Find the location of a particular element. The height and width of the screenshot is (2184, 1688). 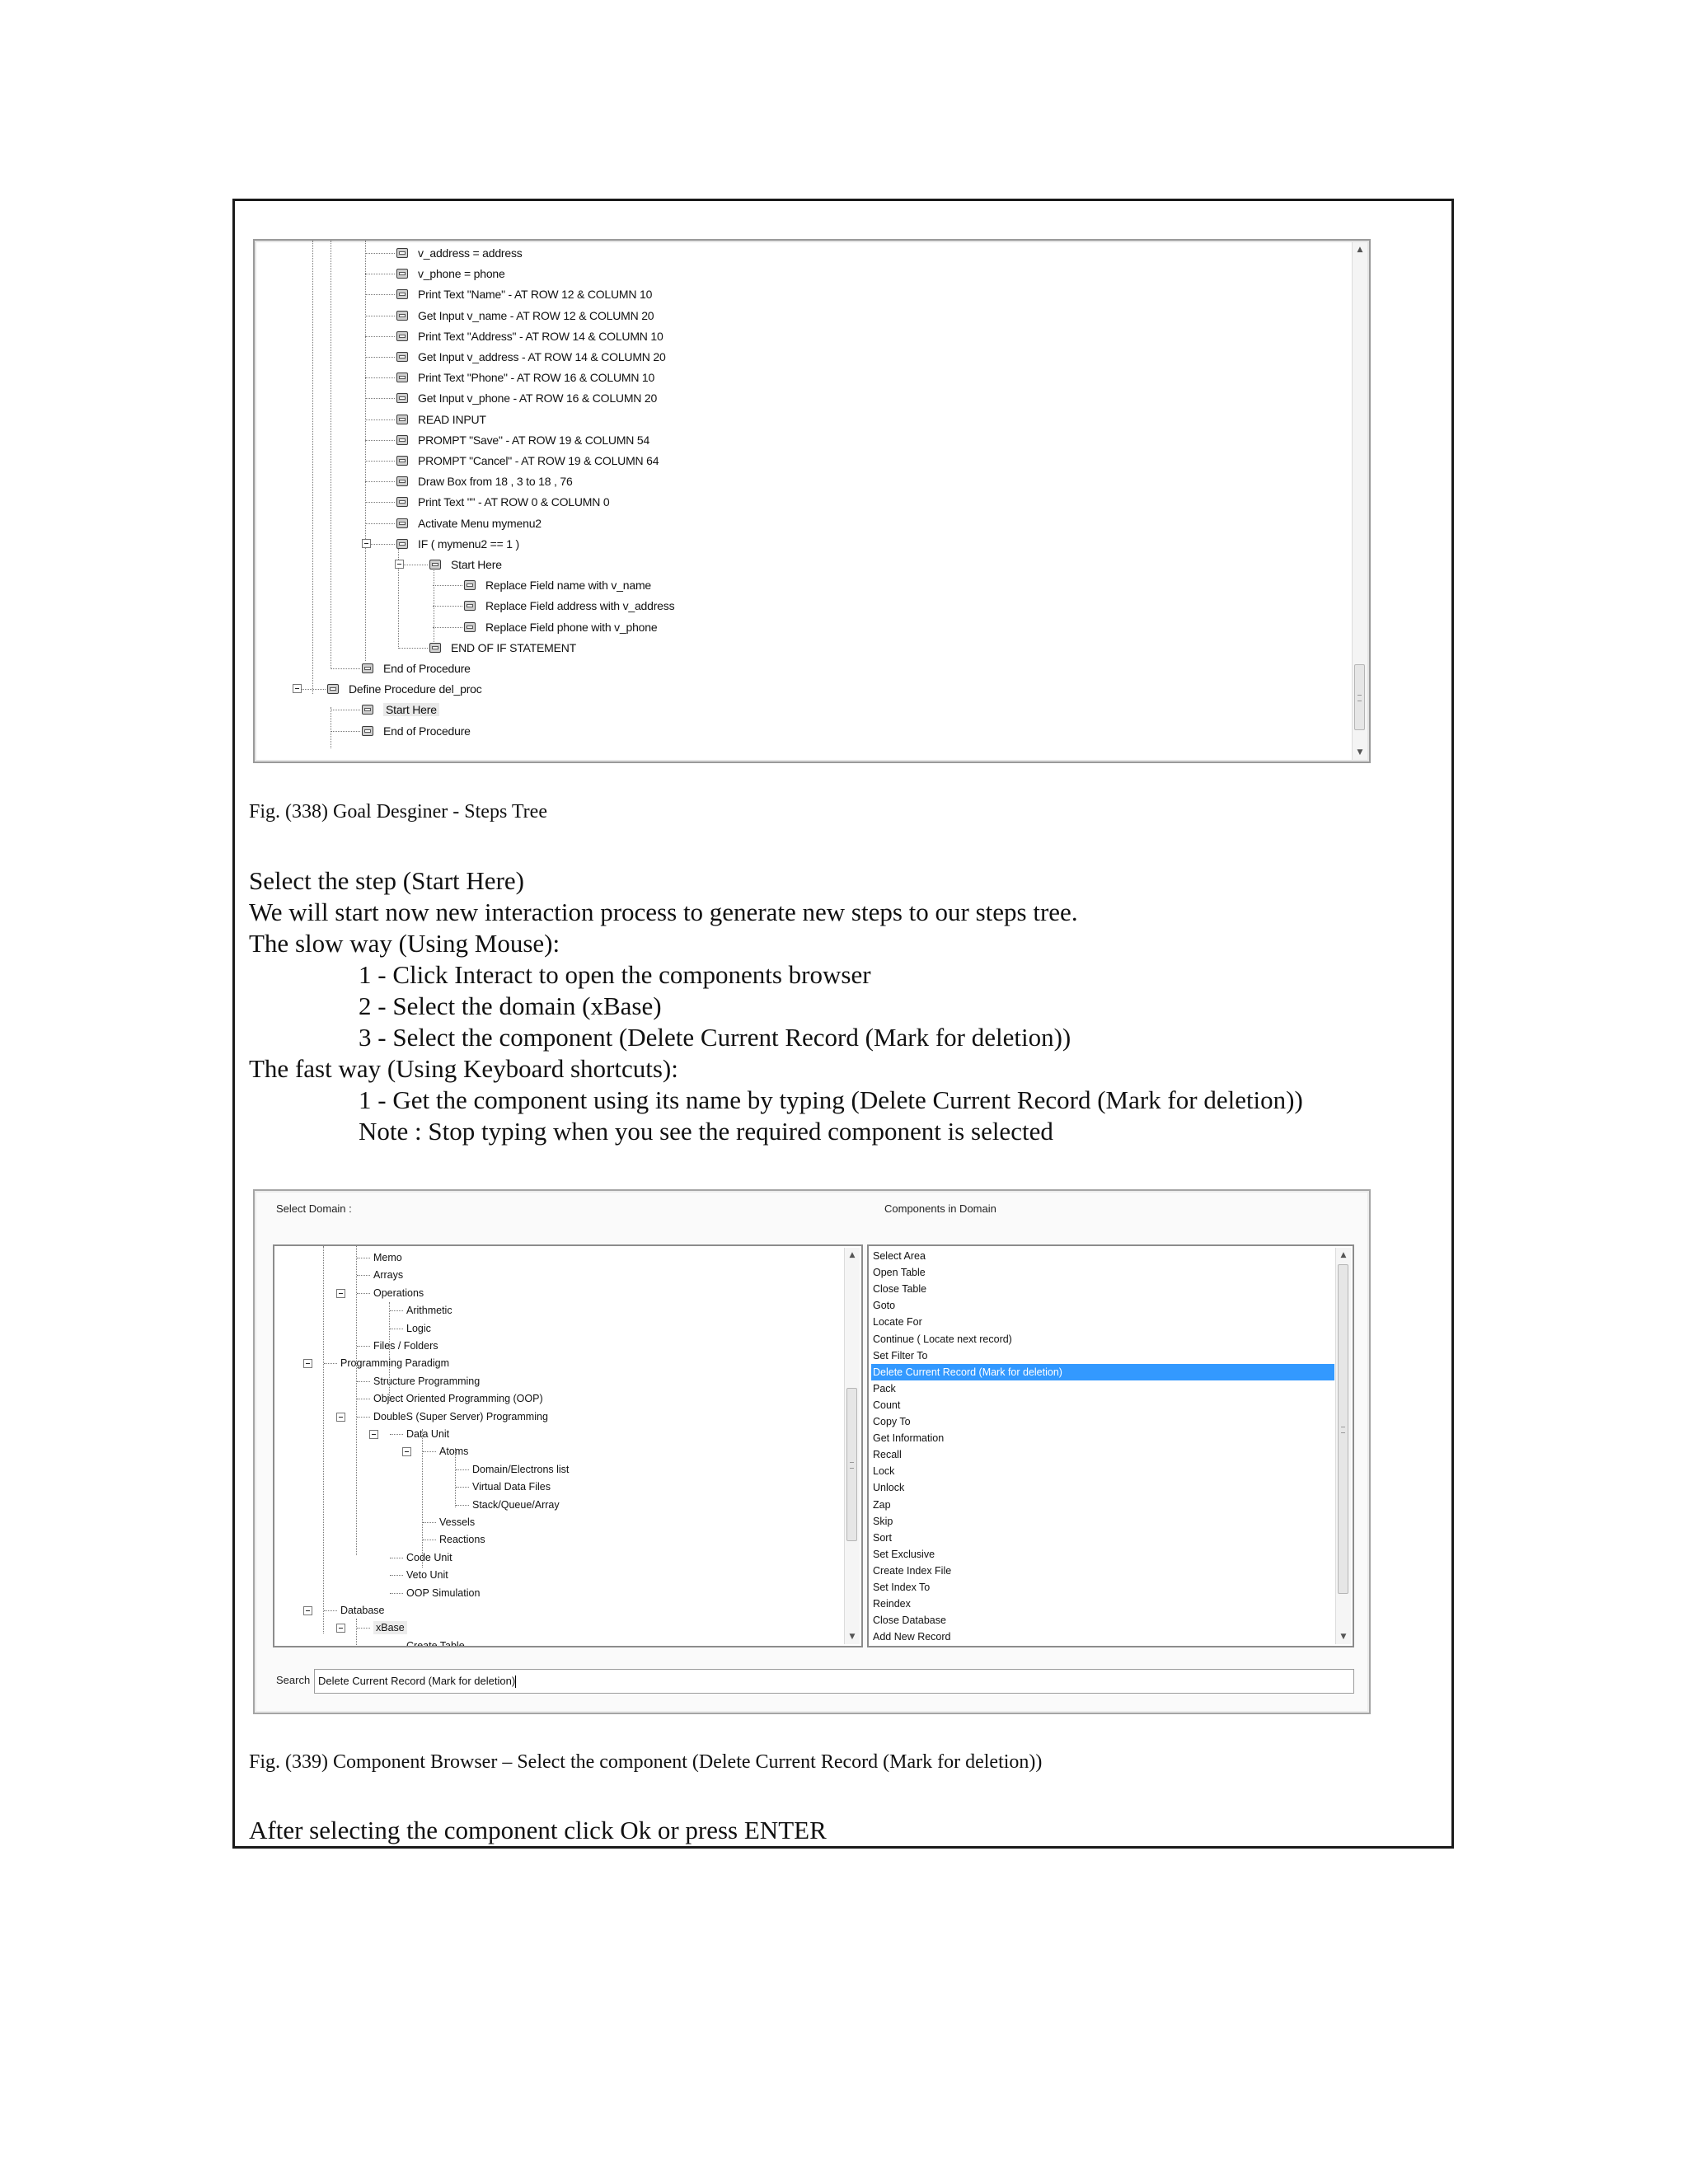

domain-tree-node: Create Table is located at coordinates (435, 1642).